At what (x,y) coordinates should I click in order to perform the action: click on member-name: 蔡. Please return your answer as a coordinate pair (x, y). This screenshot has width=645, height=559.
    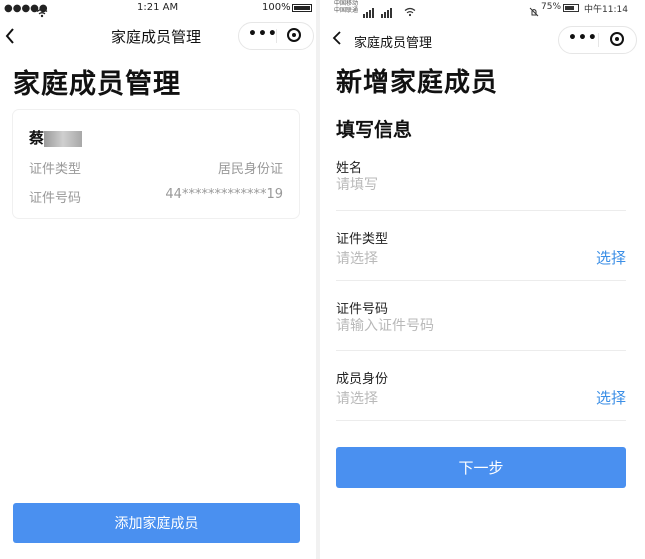
    Looking at the image, I should click on (56, 137).